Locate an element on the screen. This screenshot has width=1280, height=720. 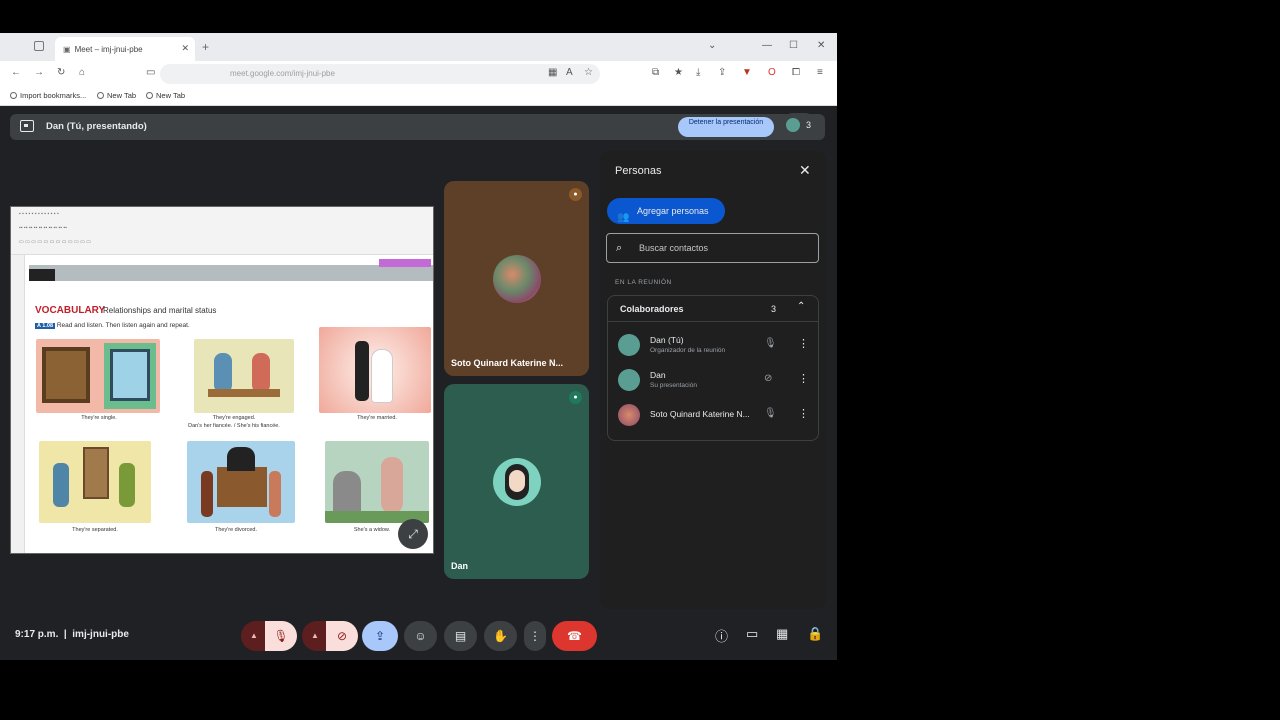
participant-row: Dan Su presentación ⊘ ⋮ is located at coordinates (713, 380).